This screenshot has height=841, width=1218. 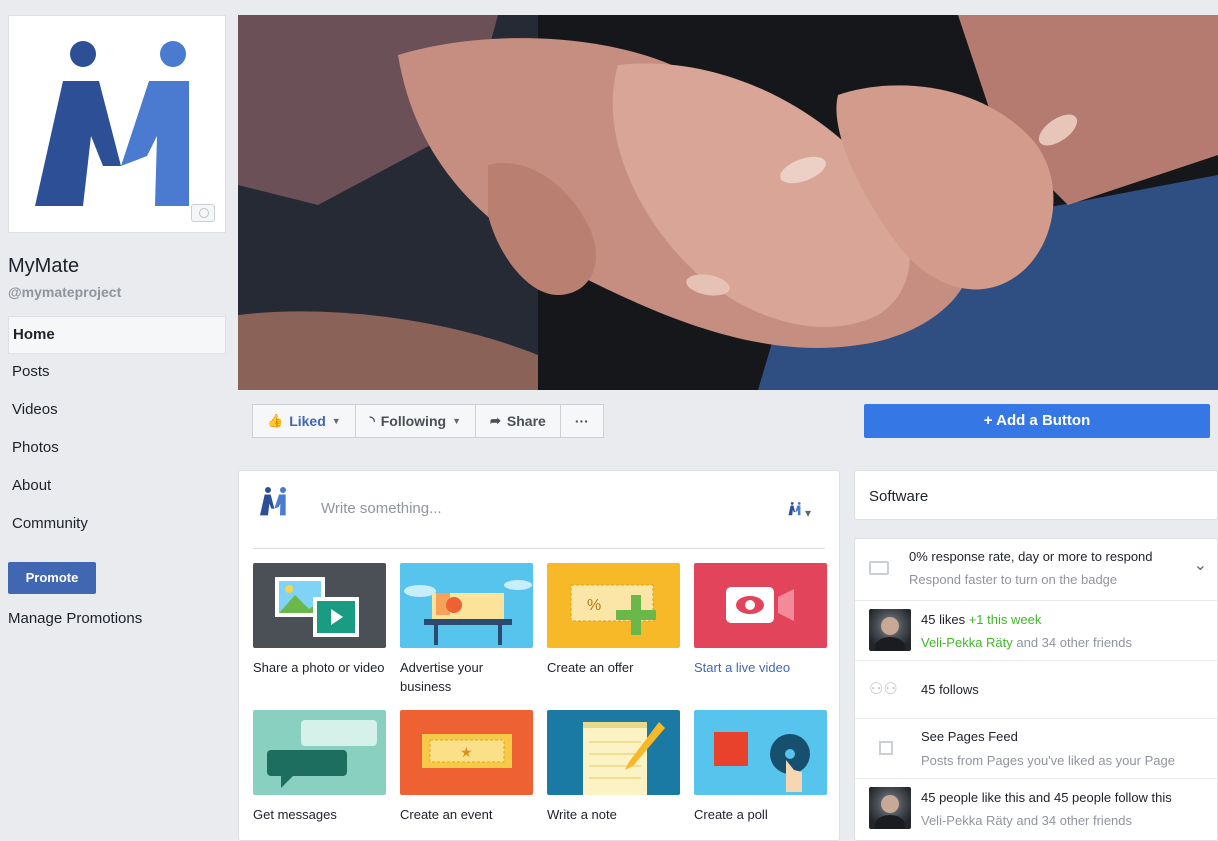 What do you see at coordinates (886, 748) in the screenshot?
I see `feed-icon` at bounding box center [886, 748].